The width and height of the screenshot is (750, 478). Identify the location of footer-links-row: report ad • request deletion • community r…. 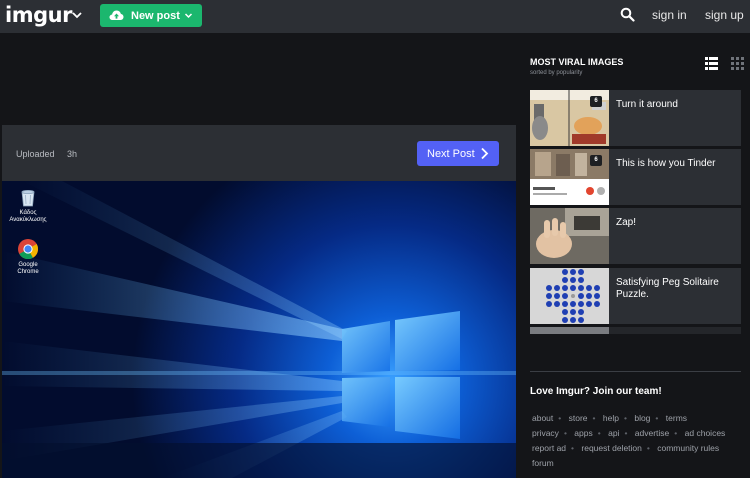
(625, 448).